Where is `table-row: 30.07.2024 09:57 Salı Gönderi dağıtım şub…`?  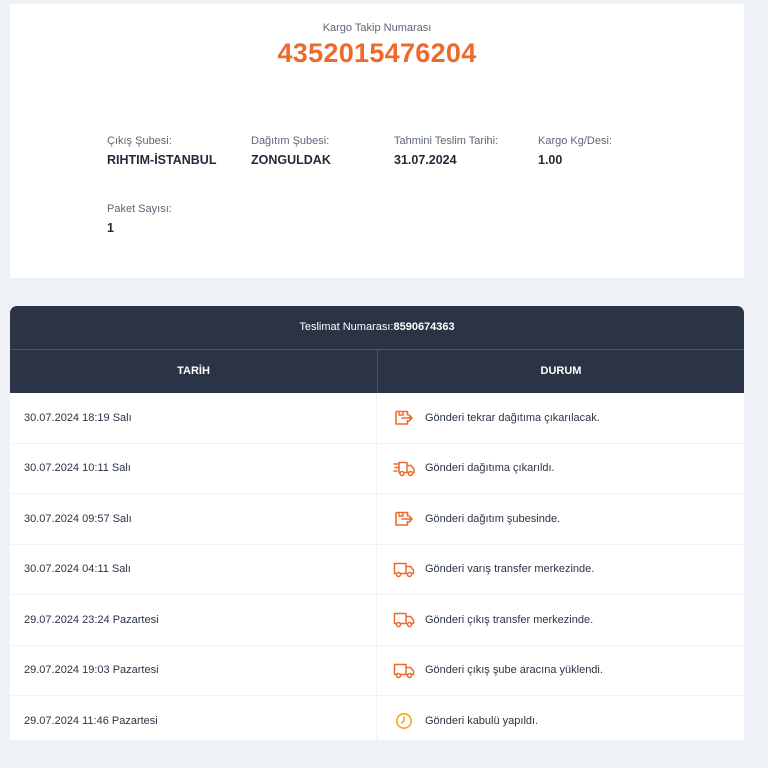
table-row: 30.07.2024 09:57 Salı Gönderi dağıtım şub… is located at coordinates (377, 519).